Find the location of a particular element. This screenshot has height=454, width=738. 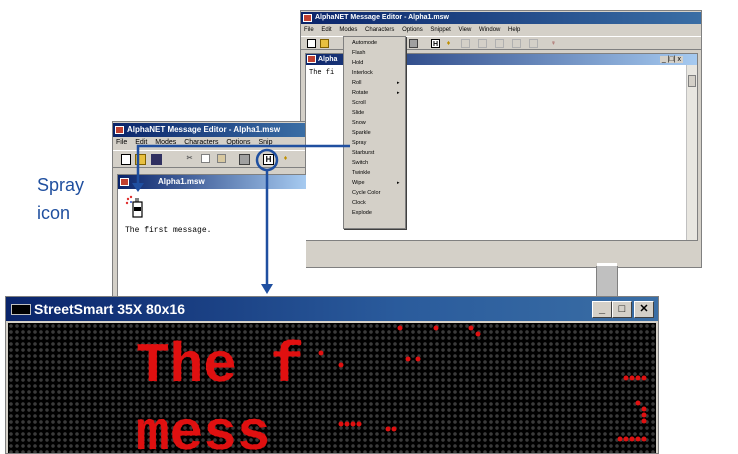

led-window-titlebar: StreetSmart 35X 80x16 _ □ ✕ is located at coordinates (332, 309).